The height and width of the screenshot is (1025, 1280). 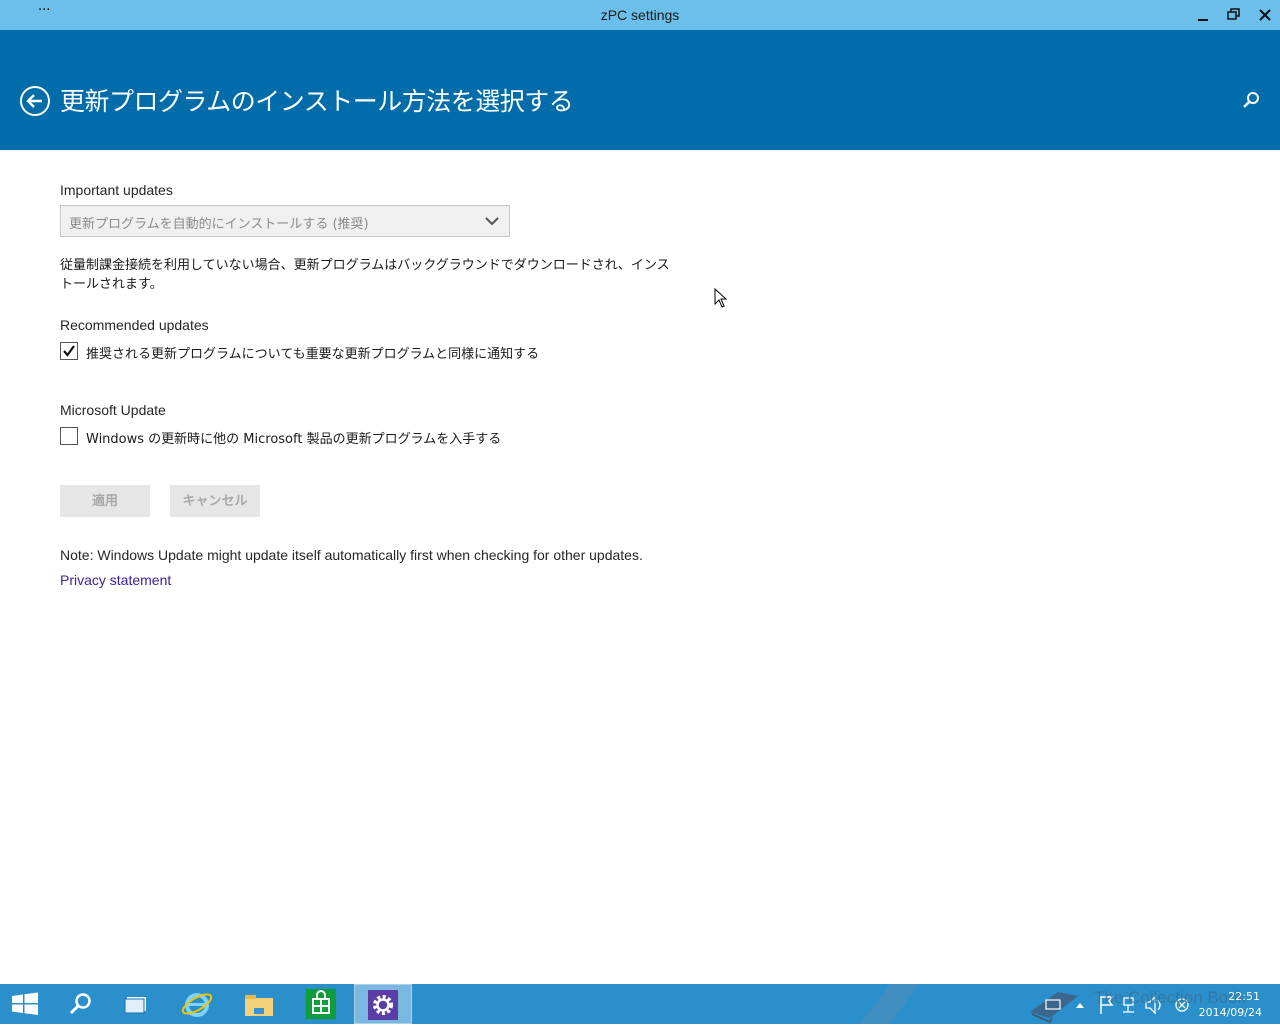 I want to click on recommended-updates-label: Recommended updates, so click(x=134, y=325).